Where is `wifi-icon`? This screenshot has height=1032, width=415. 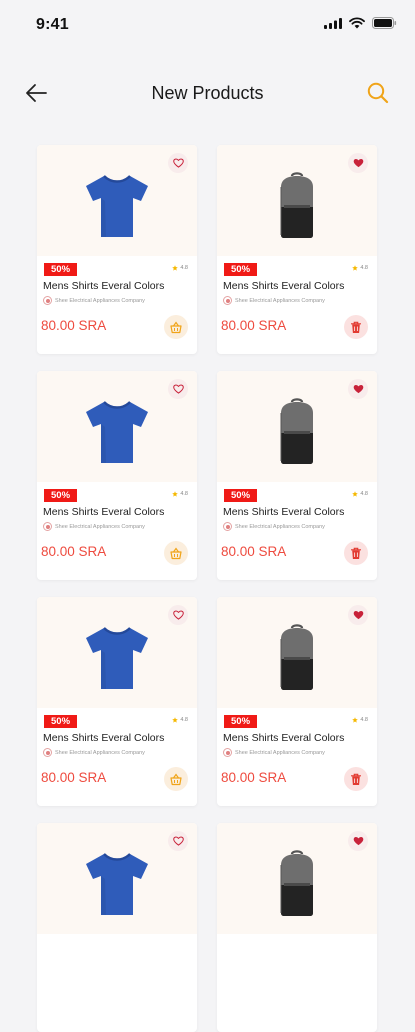
wifi-icon is located at coordinates (357, 23).